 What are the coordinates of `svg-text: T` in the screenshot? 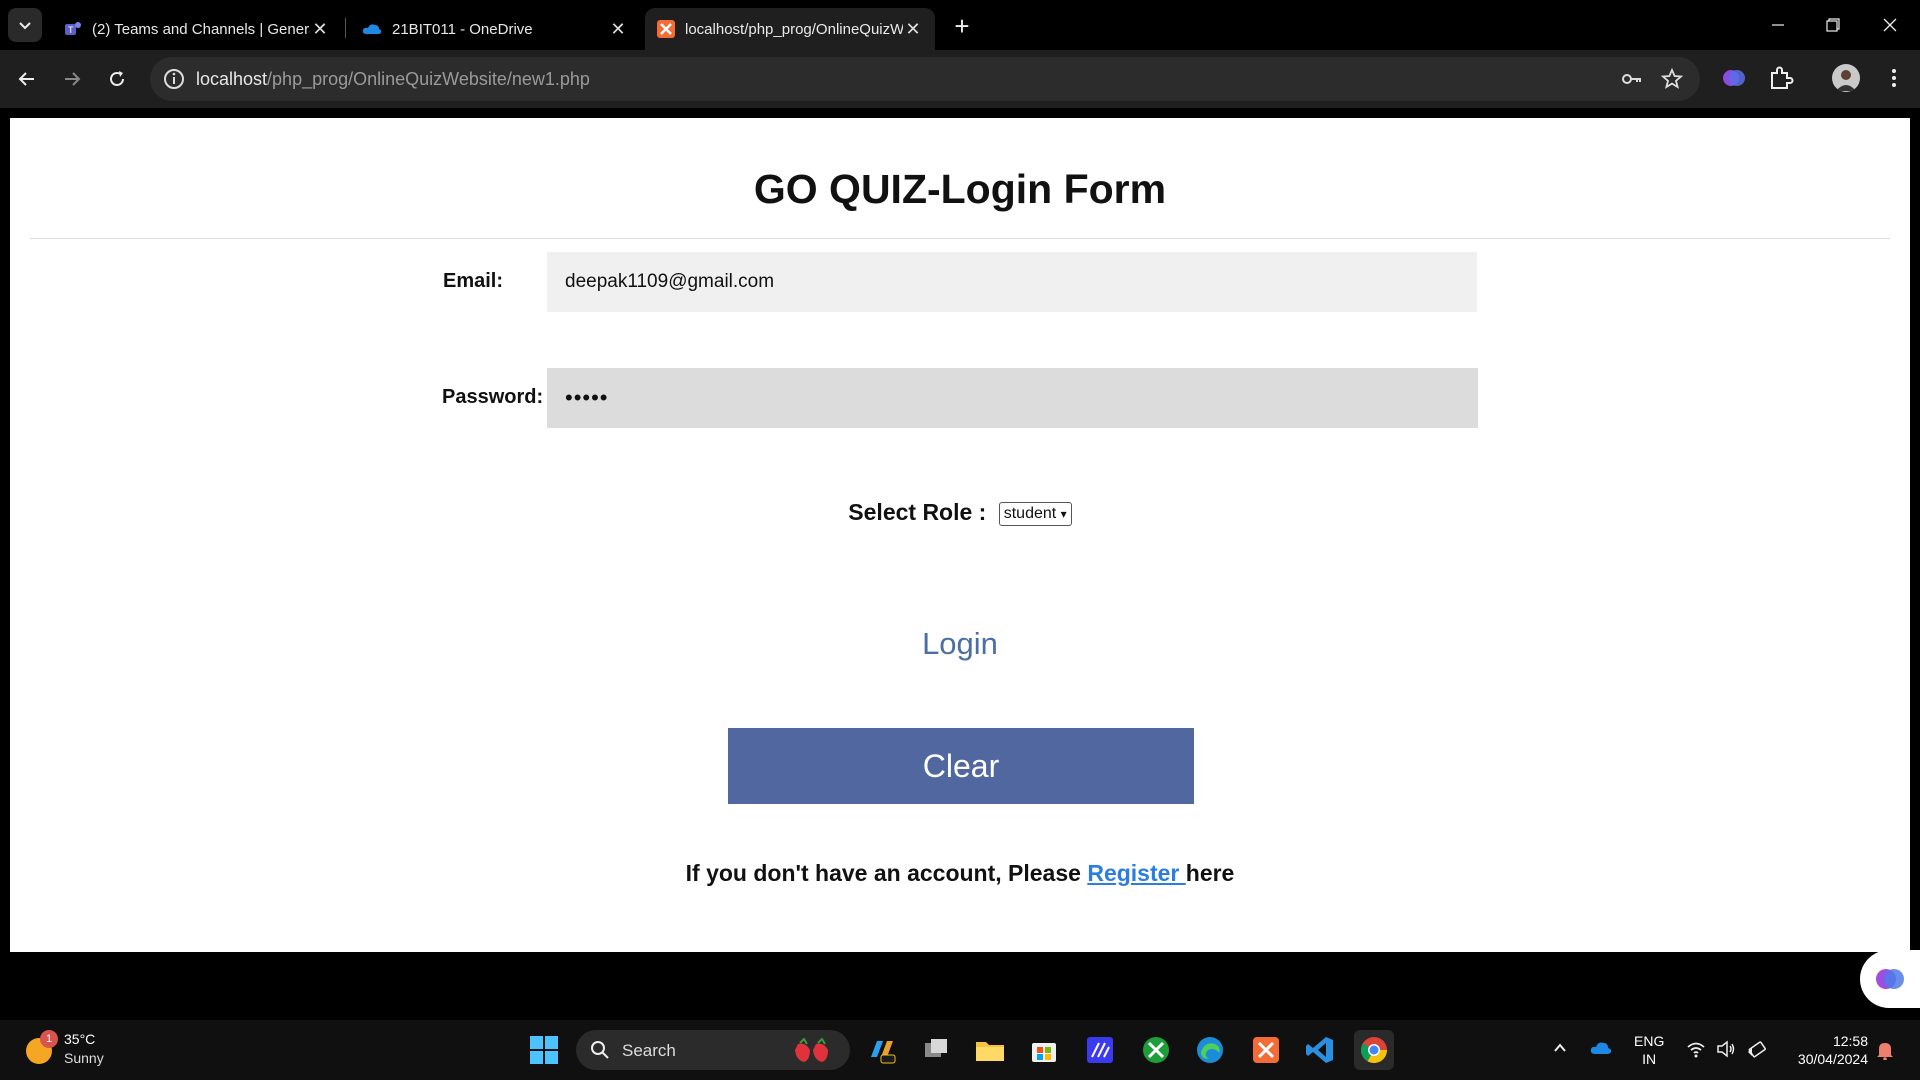 It's located at (71, 30).